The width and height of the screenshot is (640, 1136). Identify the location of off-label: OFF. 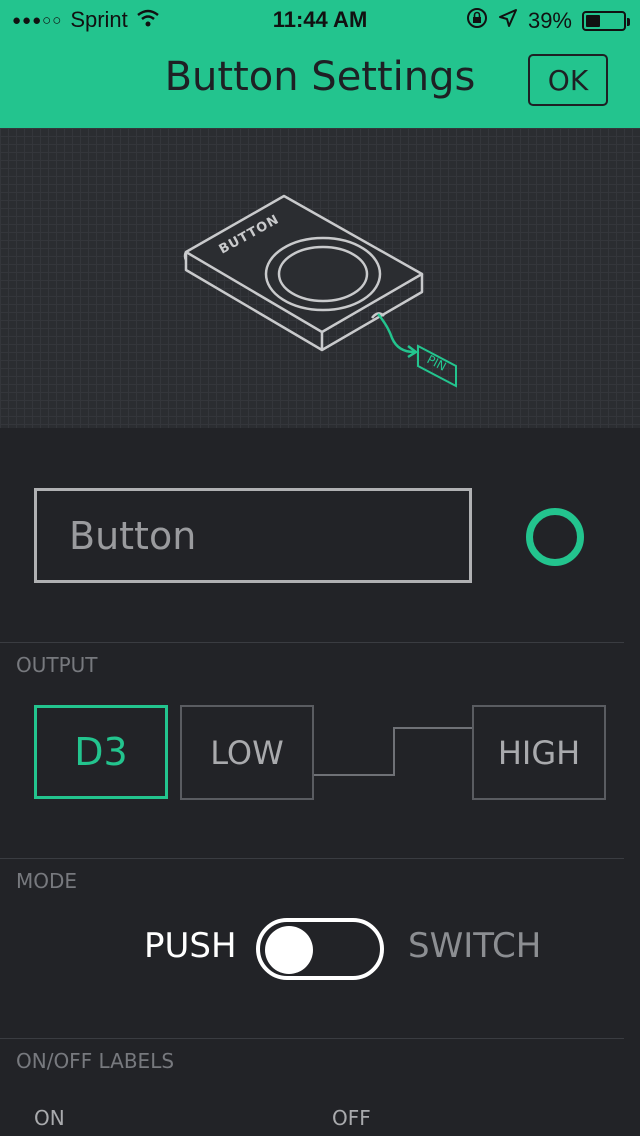
(351, 1118).